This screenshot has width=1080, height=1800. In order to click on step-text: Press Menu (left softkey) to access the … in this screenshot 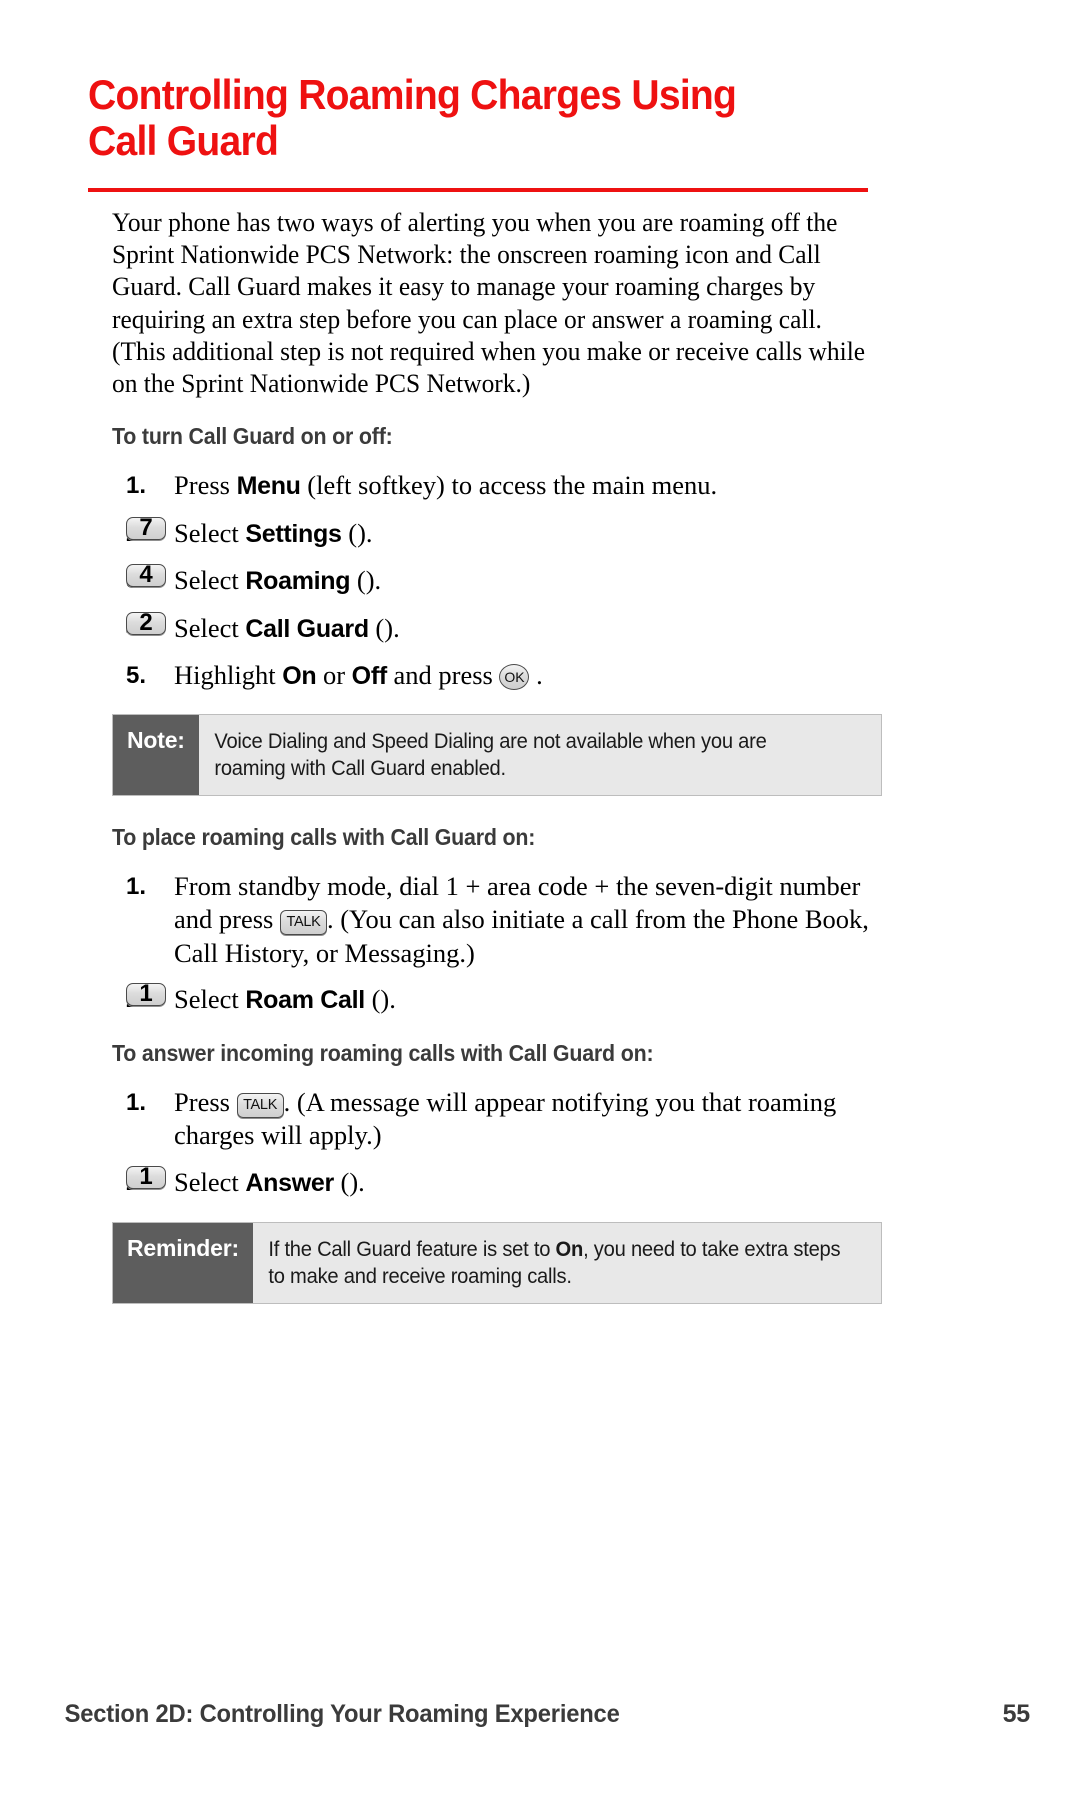, I will do `click(445, 485)`.